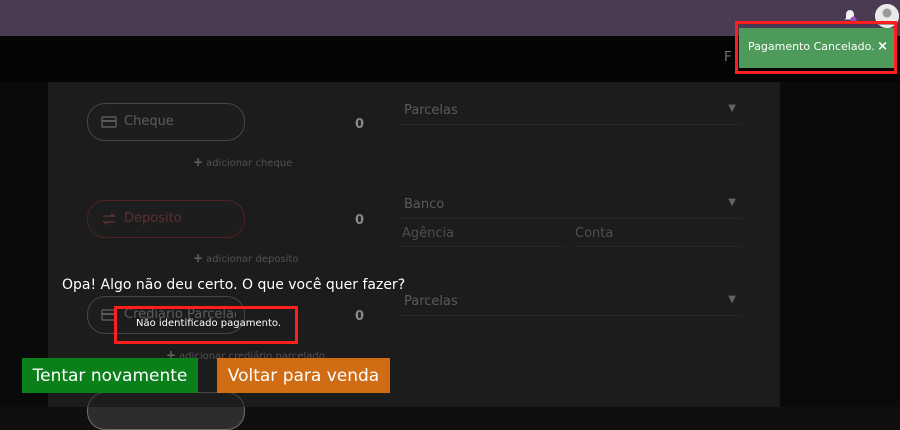 The image size is (900, 430). Describe the element at coordinates (303, 375) in the screenshot. I see `back-to-sale-button: Voltar para venda` at that location.